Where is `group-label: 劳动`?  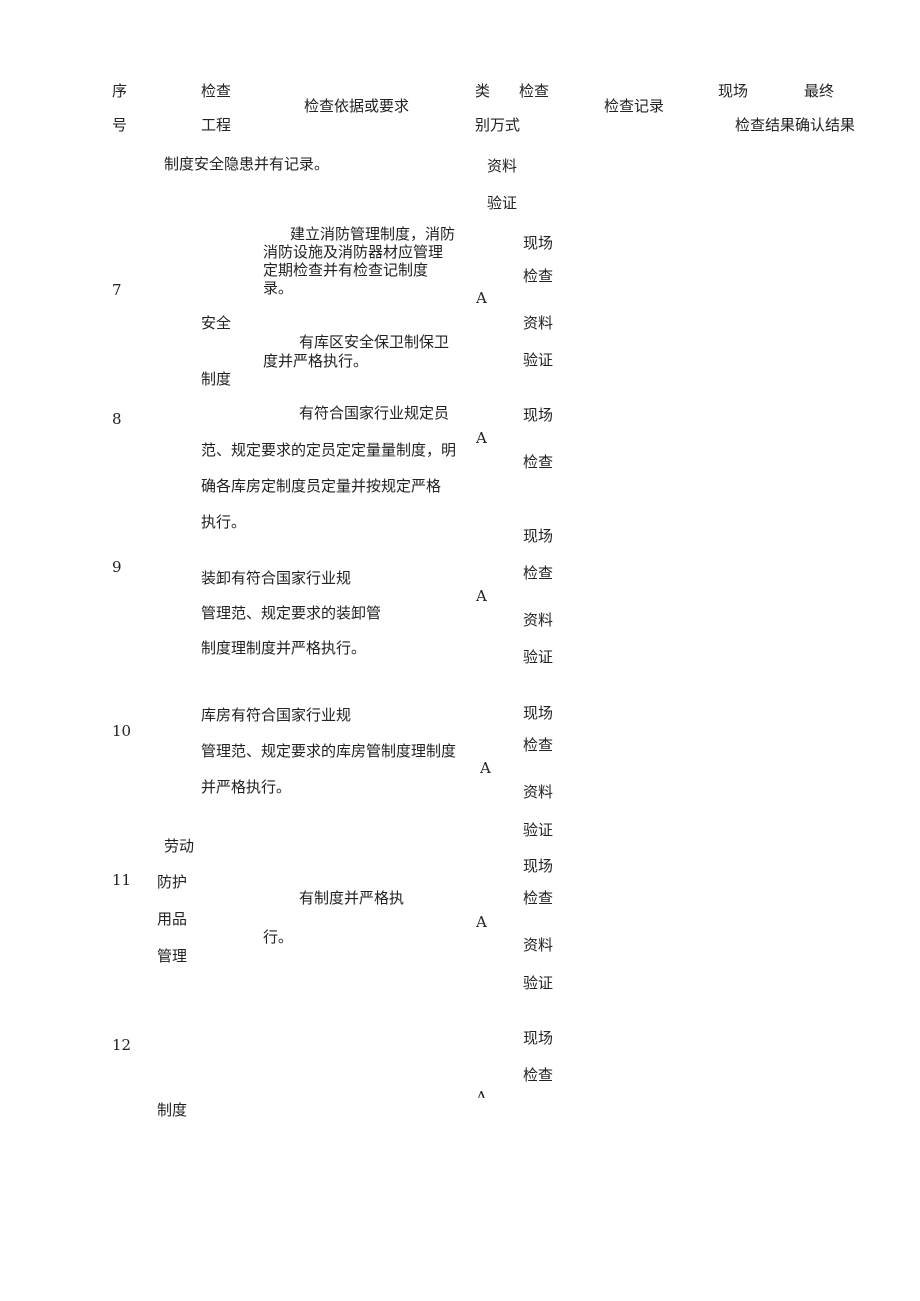
group-label: 劳动 is located at coordinates (179, 846).